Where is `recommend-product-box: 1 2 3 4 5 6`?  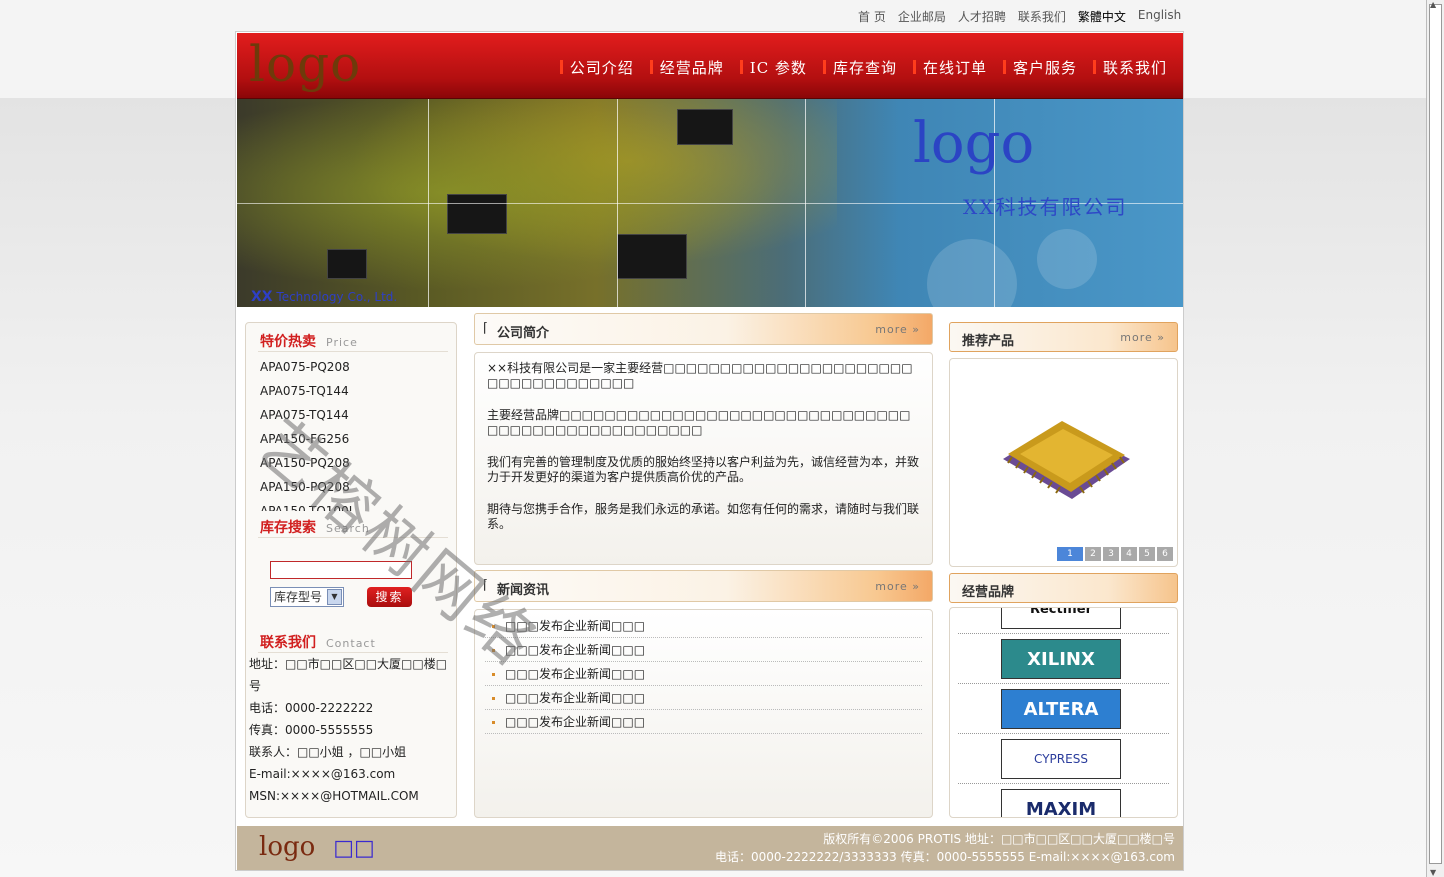
recommend-product-box: 1 2 3 4 5 6 is located at coordinates (1063, 462).